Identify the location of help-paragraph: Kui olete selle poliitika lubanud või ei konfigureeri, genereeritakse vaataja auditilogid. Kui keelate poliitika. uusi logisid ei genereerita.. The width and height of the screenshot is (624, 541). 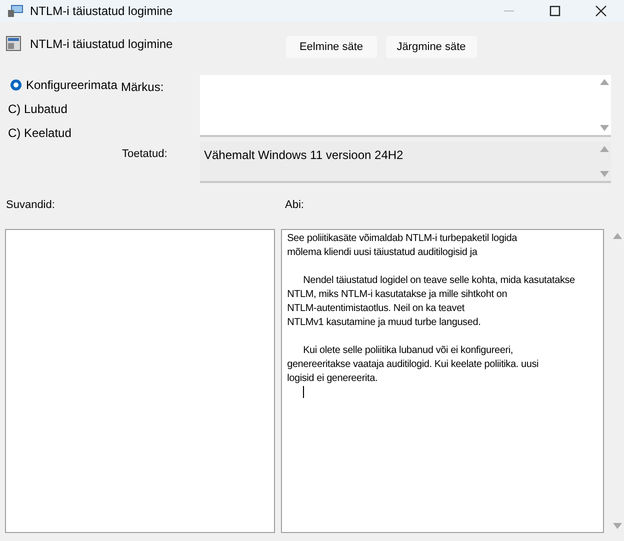
(413, 365).